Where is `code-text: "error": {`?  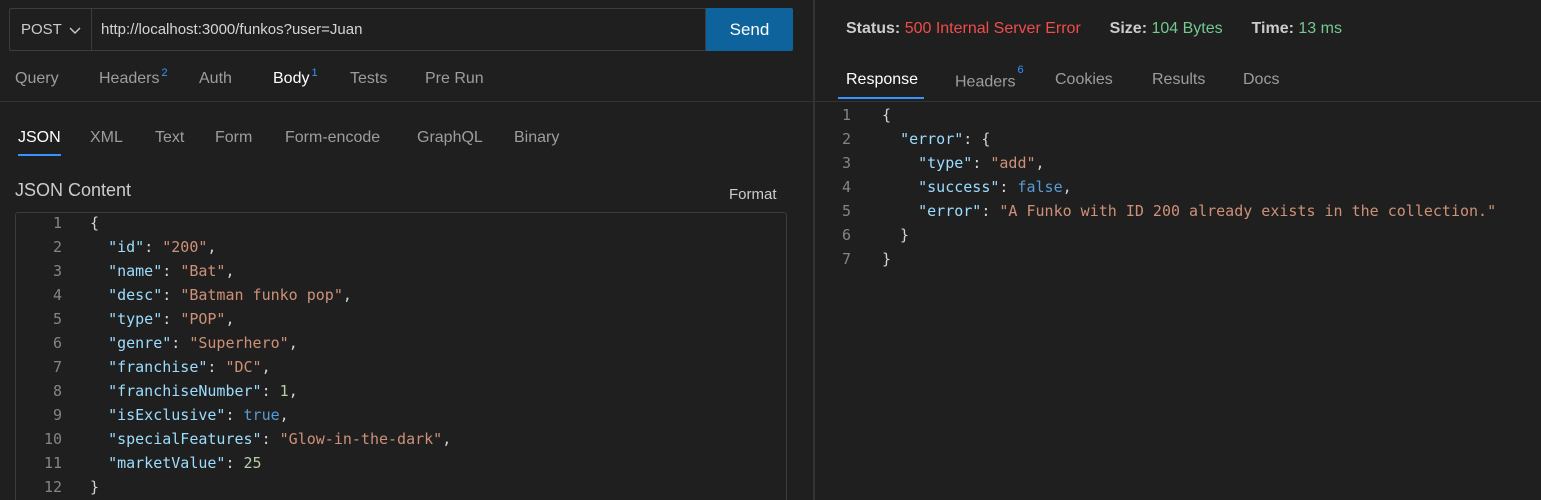
code-text: "error": { is located at coordinates (945, 139).